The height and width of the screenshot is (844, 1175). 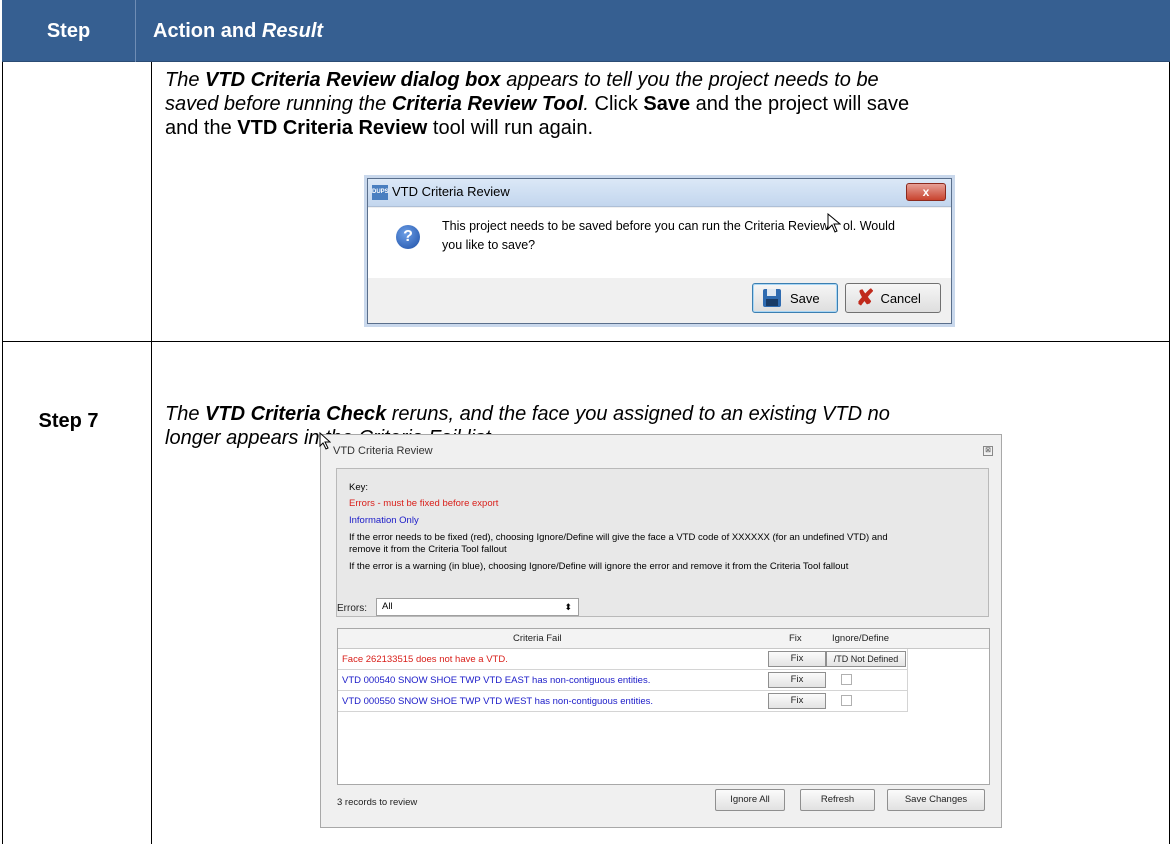 What do you see at coordinates (380, 192) in the screenshot?
I see `app-icon: DUPS` at bounding box center [380, 192].